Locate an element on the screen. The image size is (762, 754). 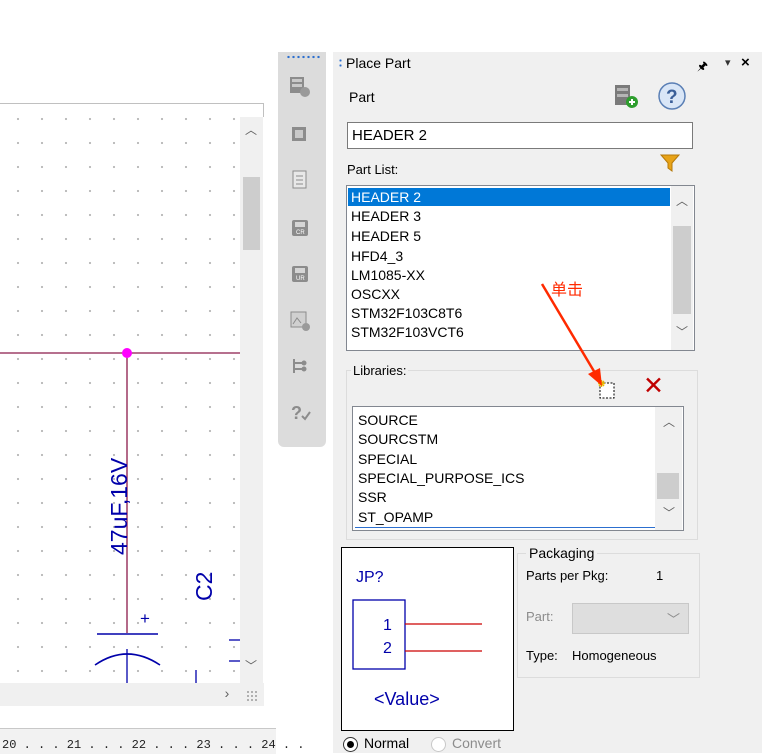
packaging-title: Packaging is located at coordinates (562, 553).